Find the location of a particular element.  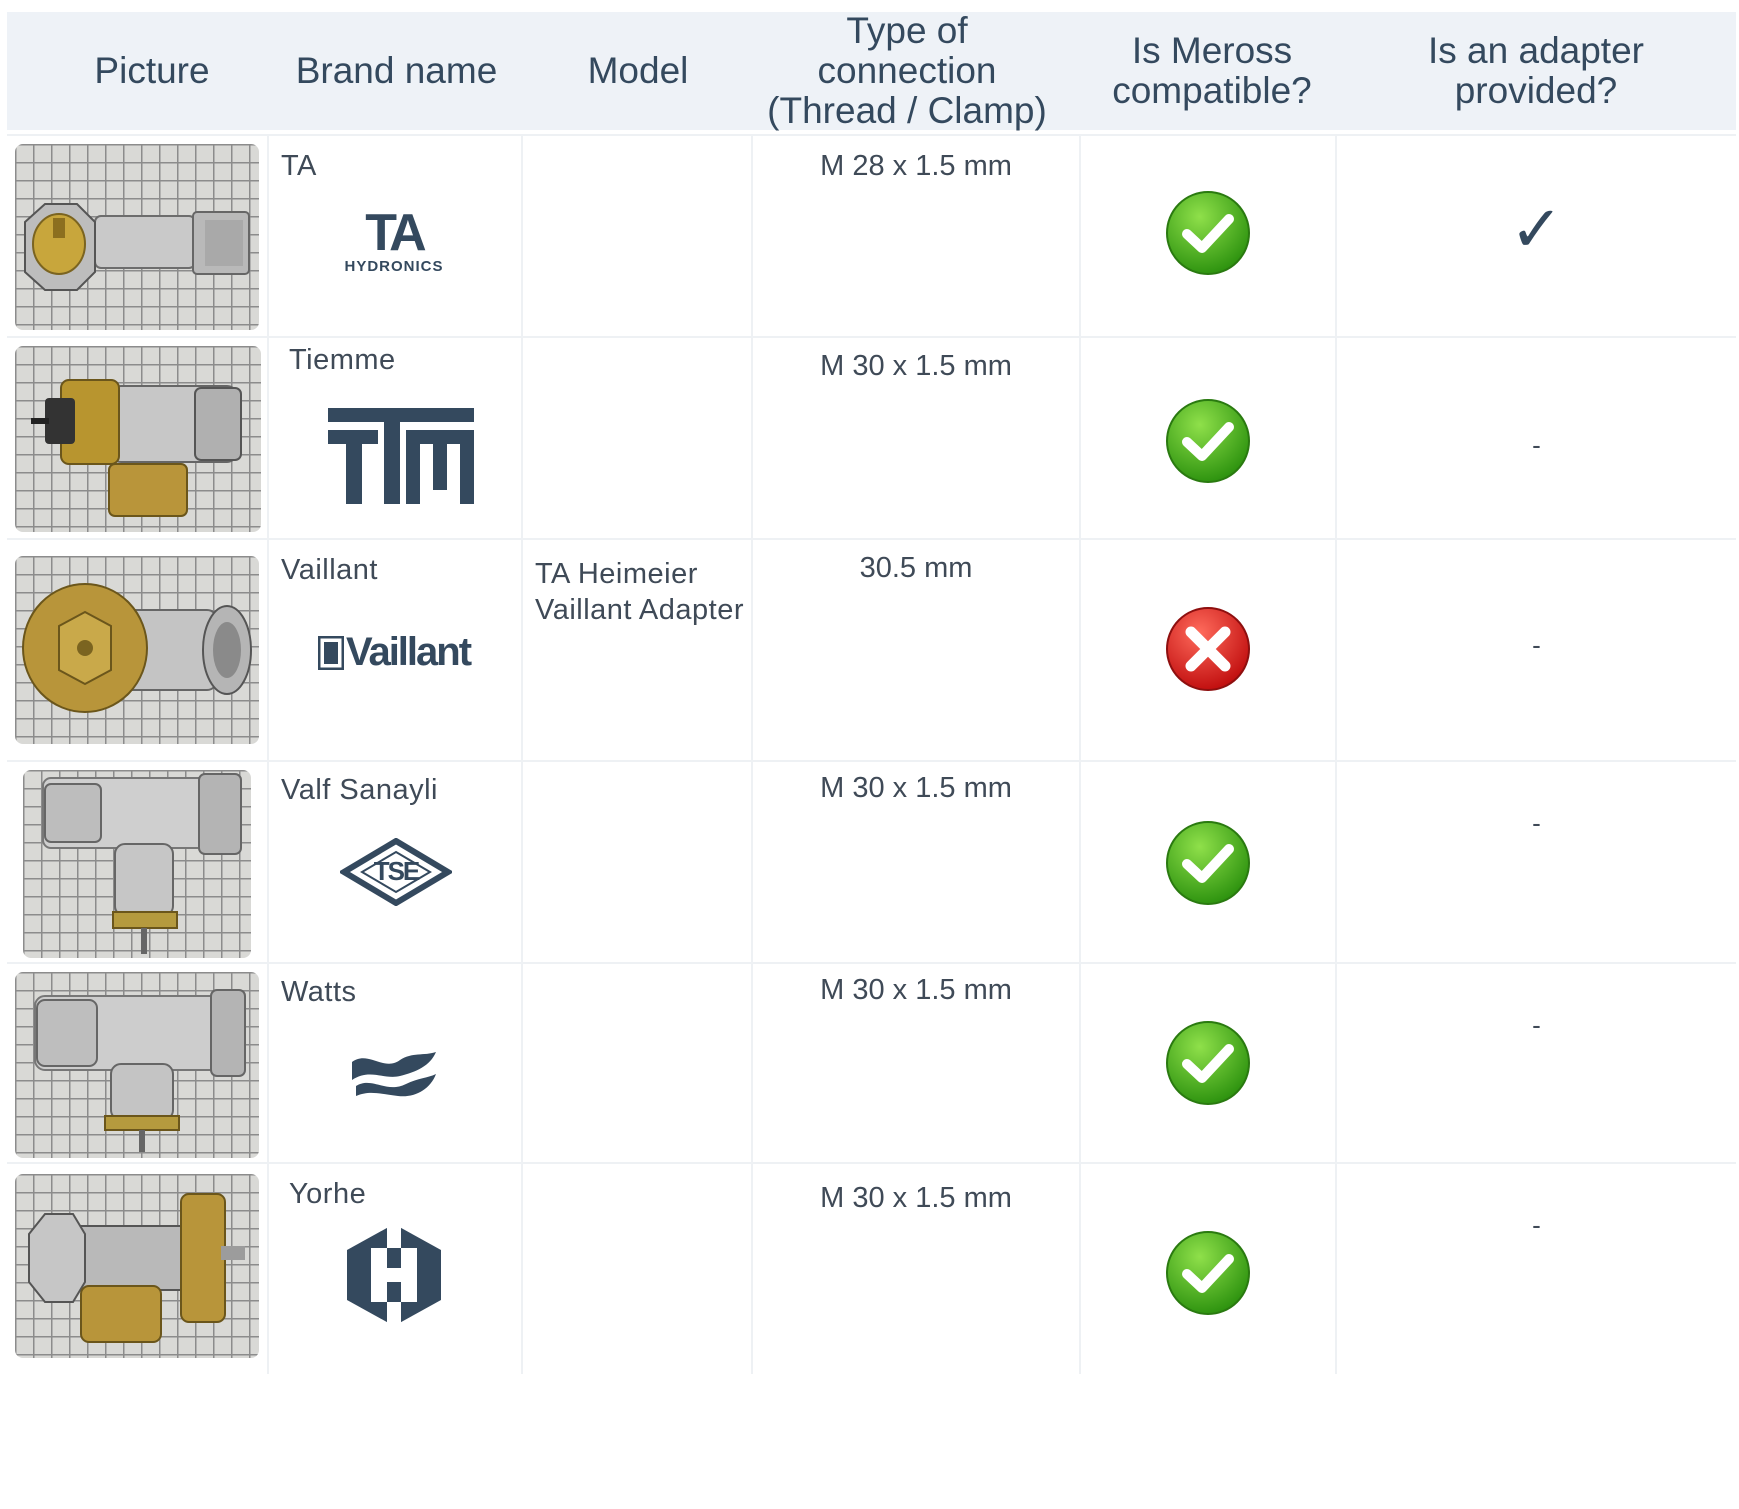

header-compatible-line2: compatible? is located at coordinates (1212, 90).